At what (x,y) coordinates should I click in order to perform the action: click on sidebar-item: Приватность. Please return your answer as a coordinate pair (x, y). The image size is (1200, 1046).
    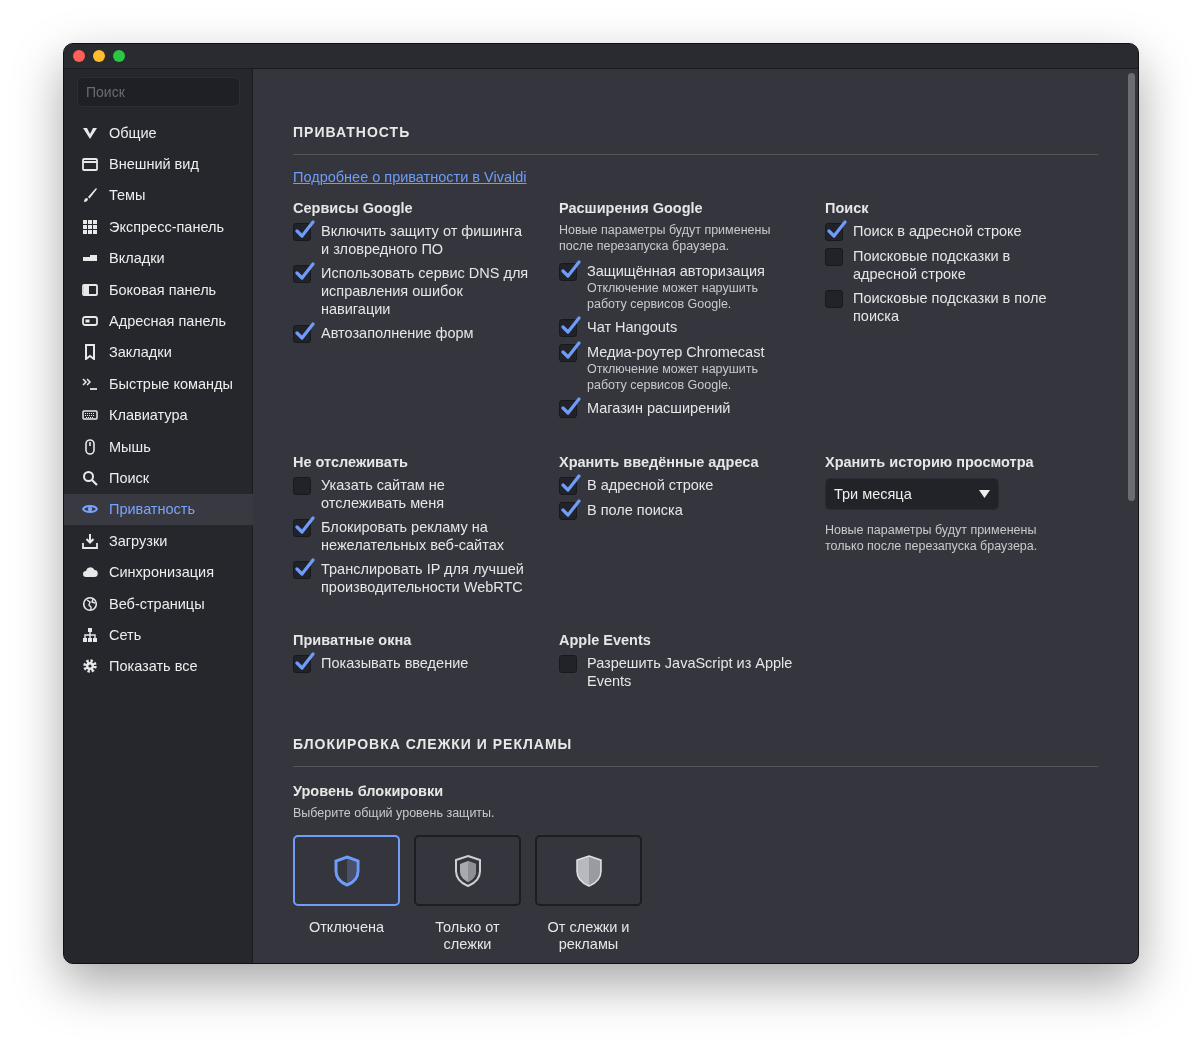
    Looking at the image, I should click on (158, 509).